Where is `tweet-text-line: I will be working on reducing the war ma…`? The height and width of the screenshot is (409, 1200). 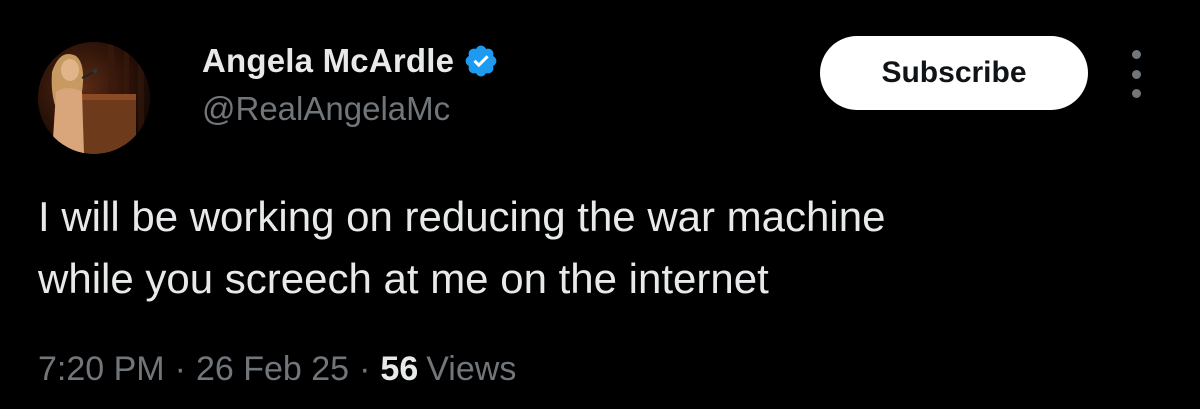
tweet-text-line: I will be working on reducing the war ma… is located at coordinates (462, 216).